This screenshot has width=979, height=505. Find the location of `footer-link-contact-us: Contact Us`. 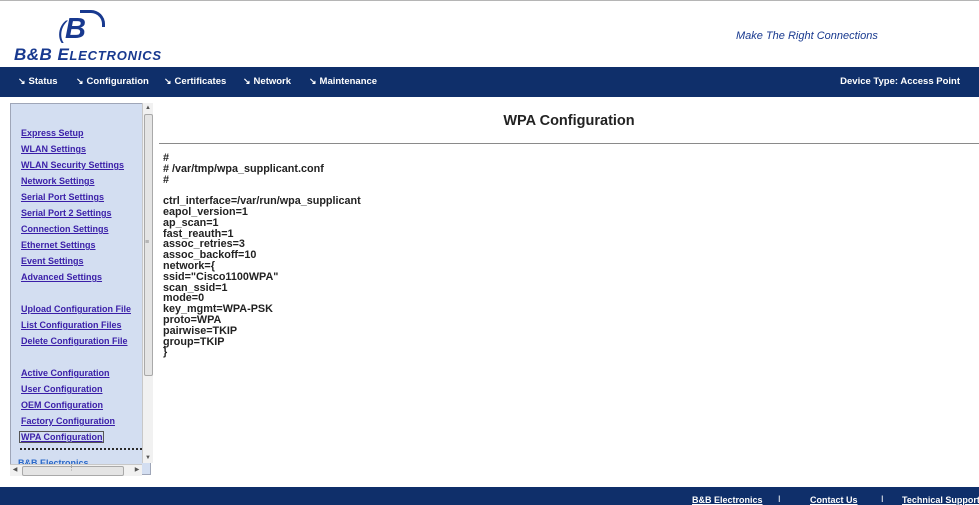

footer-link-contact-us: Contact Us is located at coordinates (834, 500).